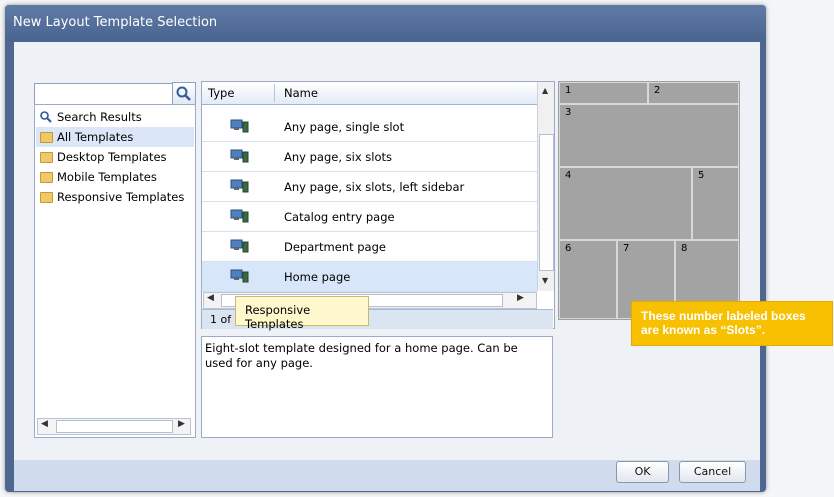 The width and height of the screenshot is (834, 497). Describe the element at coordinates (625, 203) in the screenshot. I see `slot-4: 4` at that location.